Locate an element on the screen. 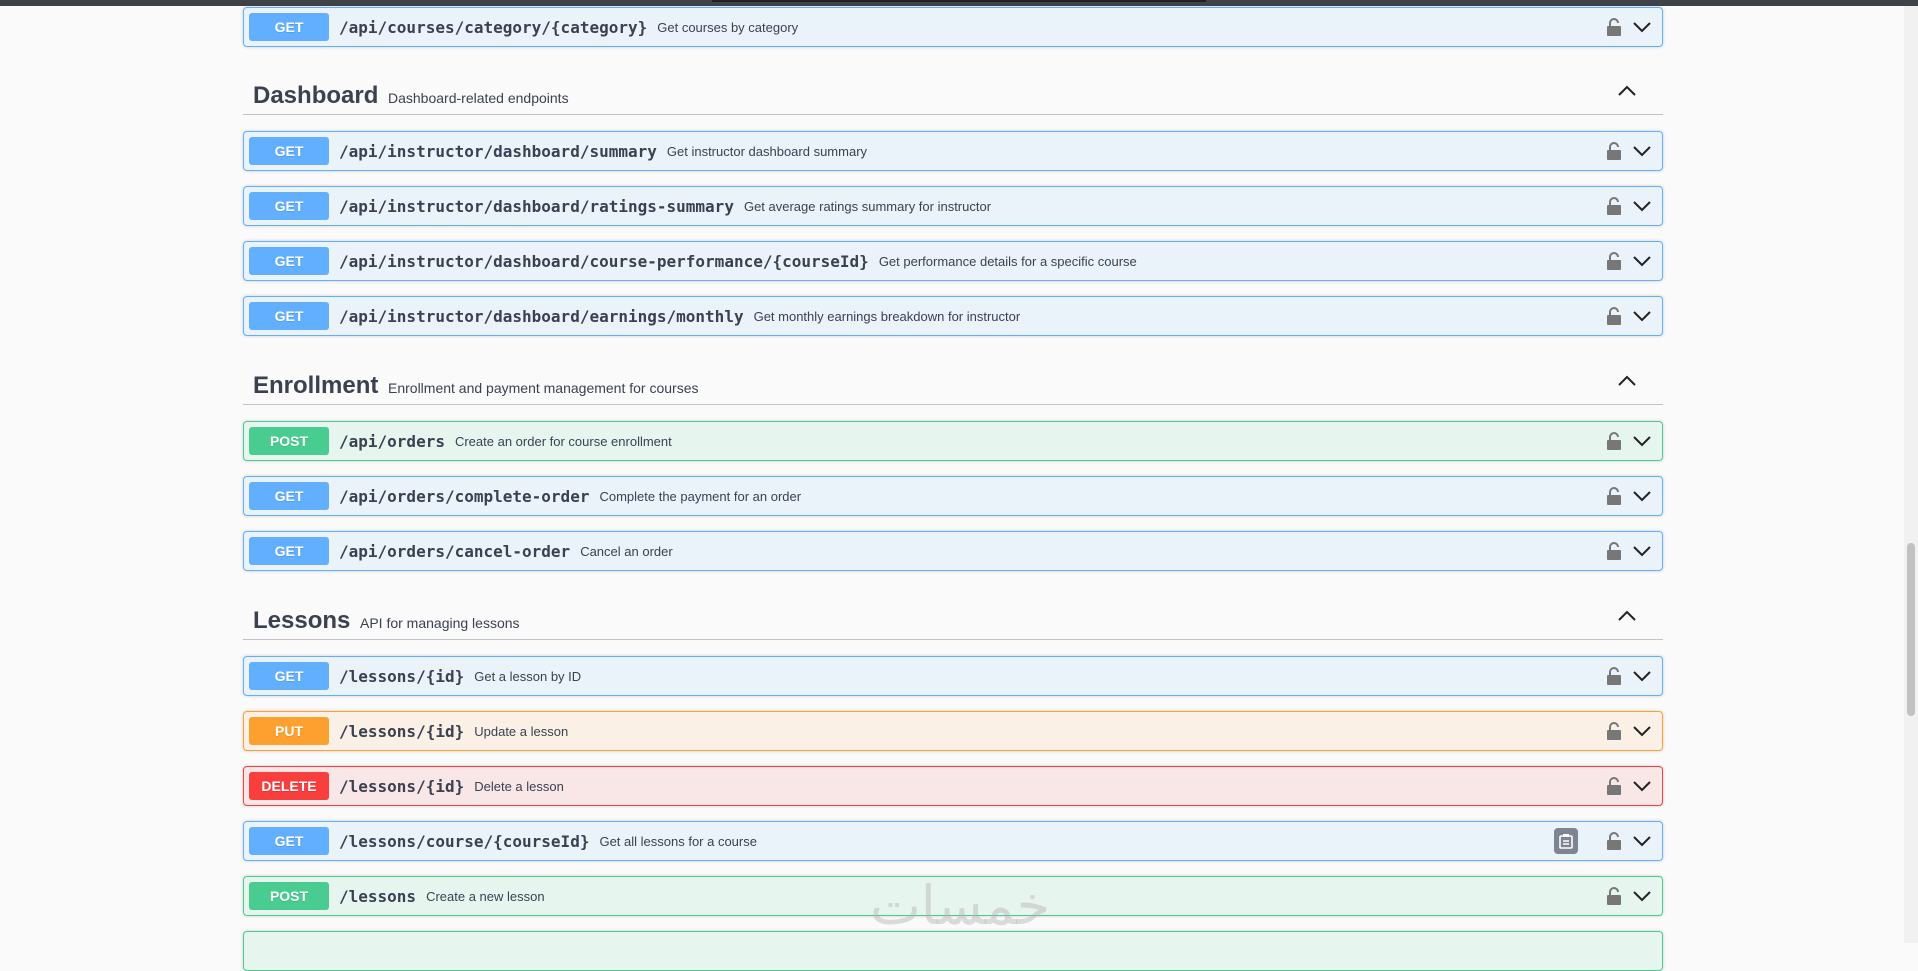 This screenshot has height=971, width=1918. scrollbar-thumb is located at coordinates (1911, 629).